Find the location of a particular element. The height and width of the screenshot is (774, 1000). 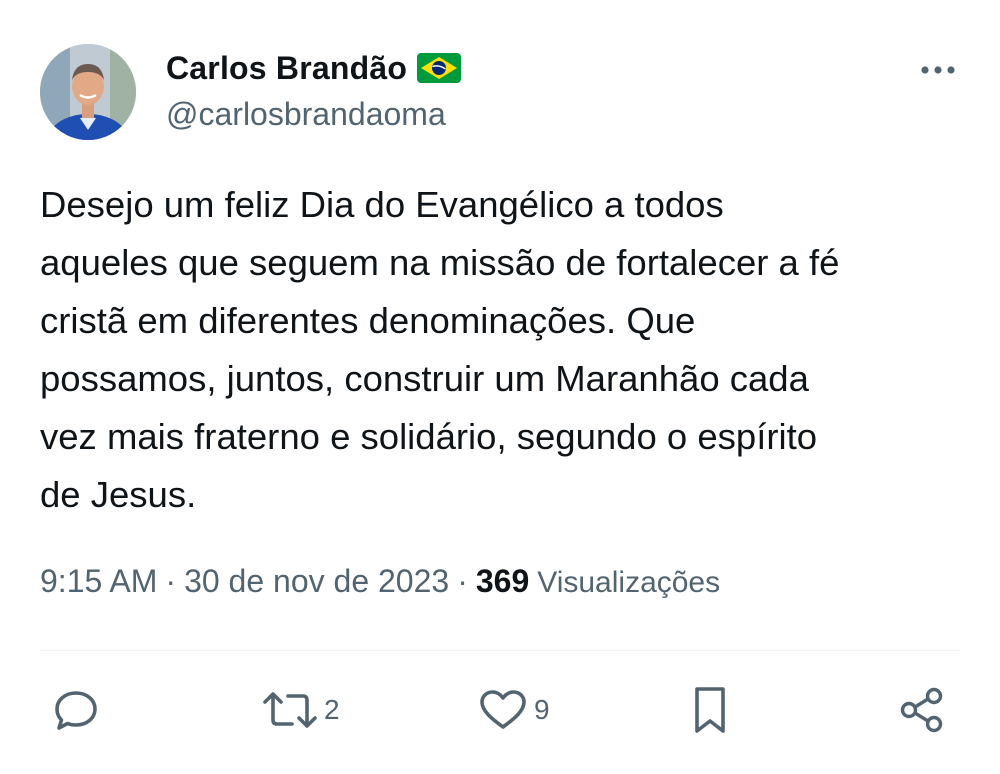

share-icon is located at coordinates (921, 710).